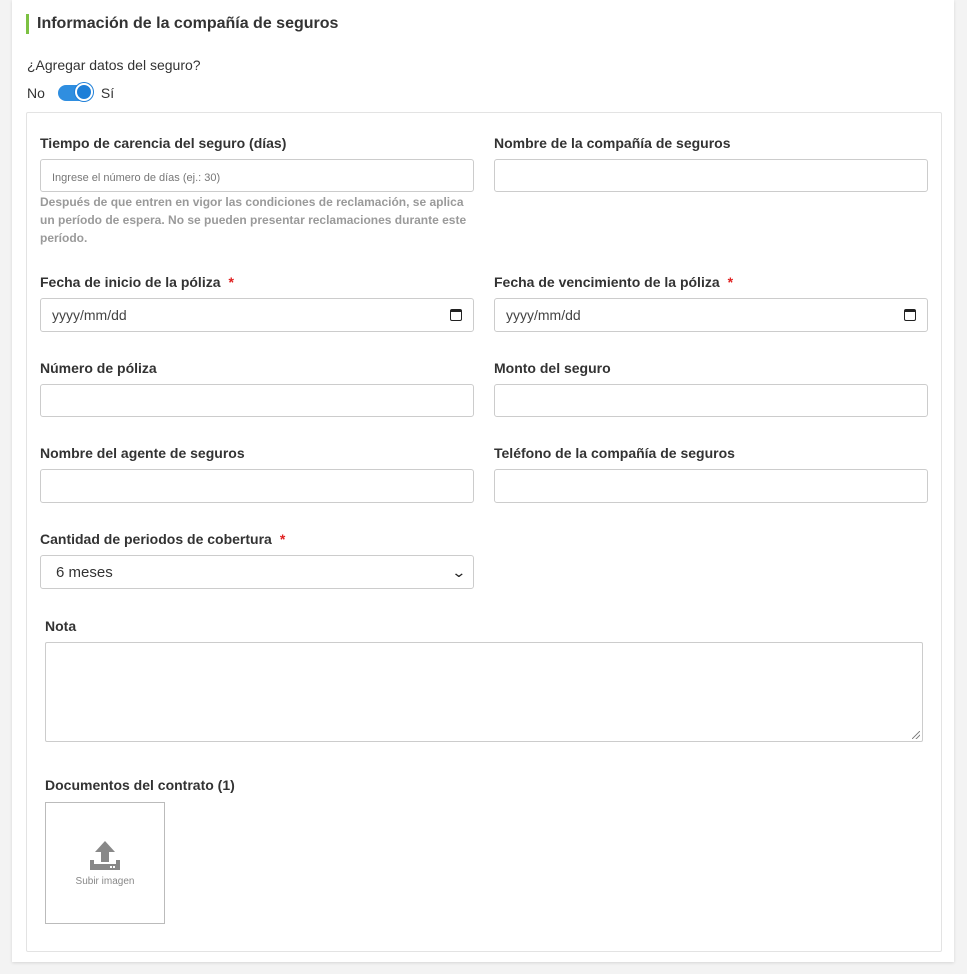 The width and height of the screenshot is (967, 974). I want to click on toggle-no-label: No, so click(36, 93).